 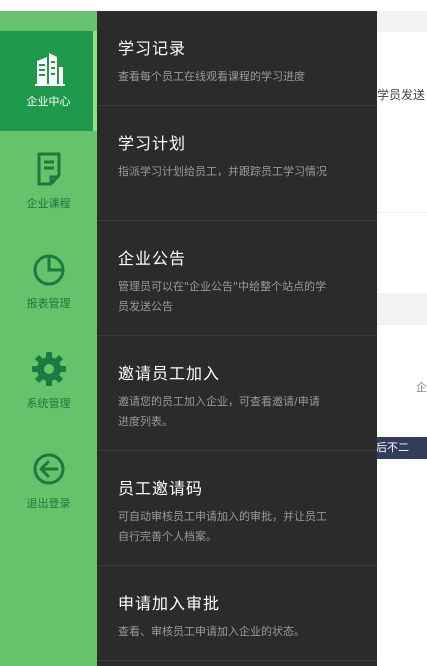 I want to click on menu-item-title: 邀请员工加入, so click(x=169, y=373).